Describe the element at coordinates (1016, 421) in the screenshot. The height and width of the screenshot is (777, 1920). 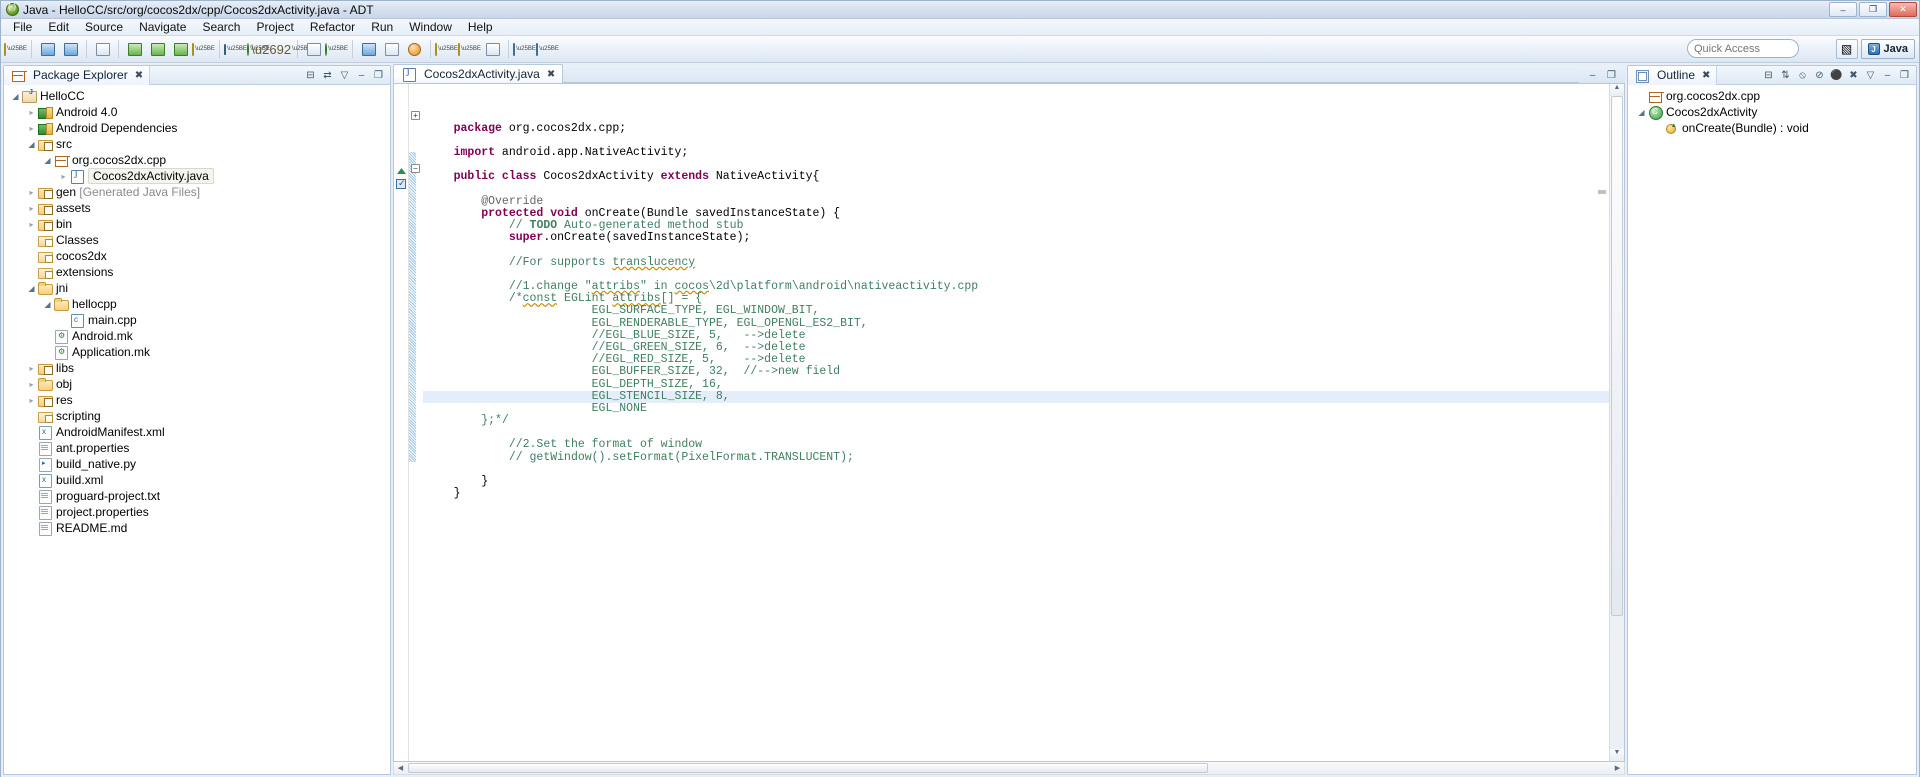
I see `code-line: };*/` at that location.